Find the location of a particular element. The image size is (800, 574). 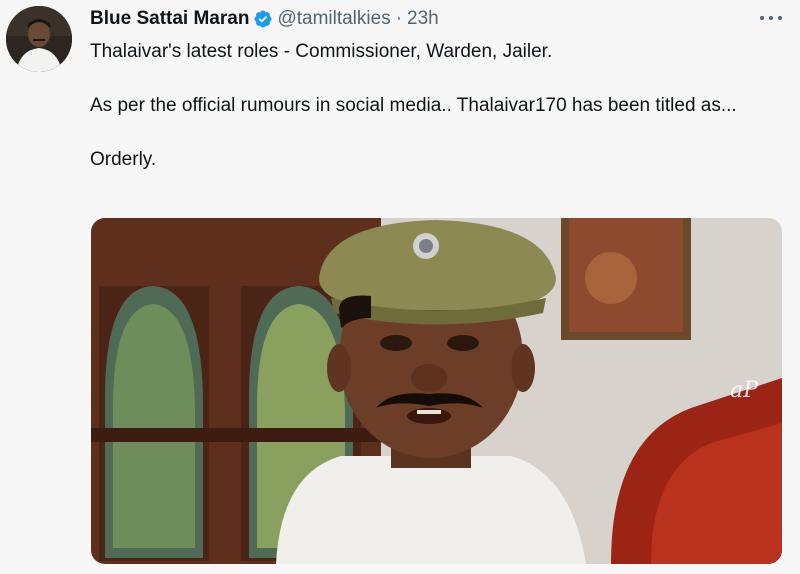

timestamp: 23h is located at coordinates (423, 19).